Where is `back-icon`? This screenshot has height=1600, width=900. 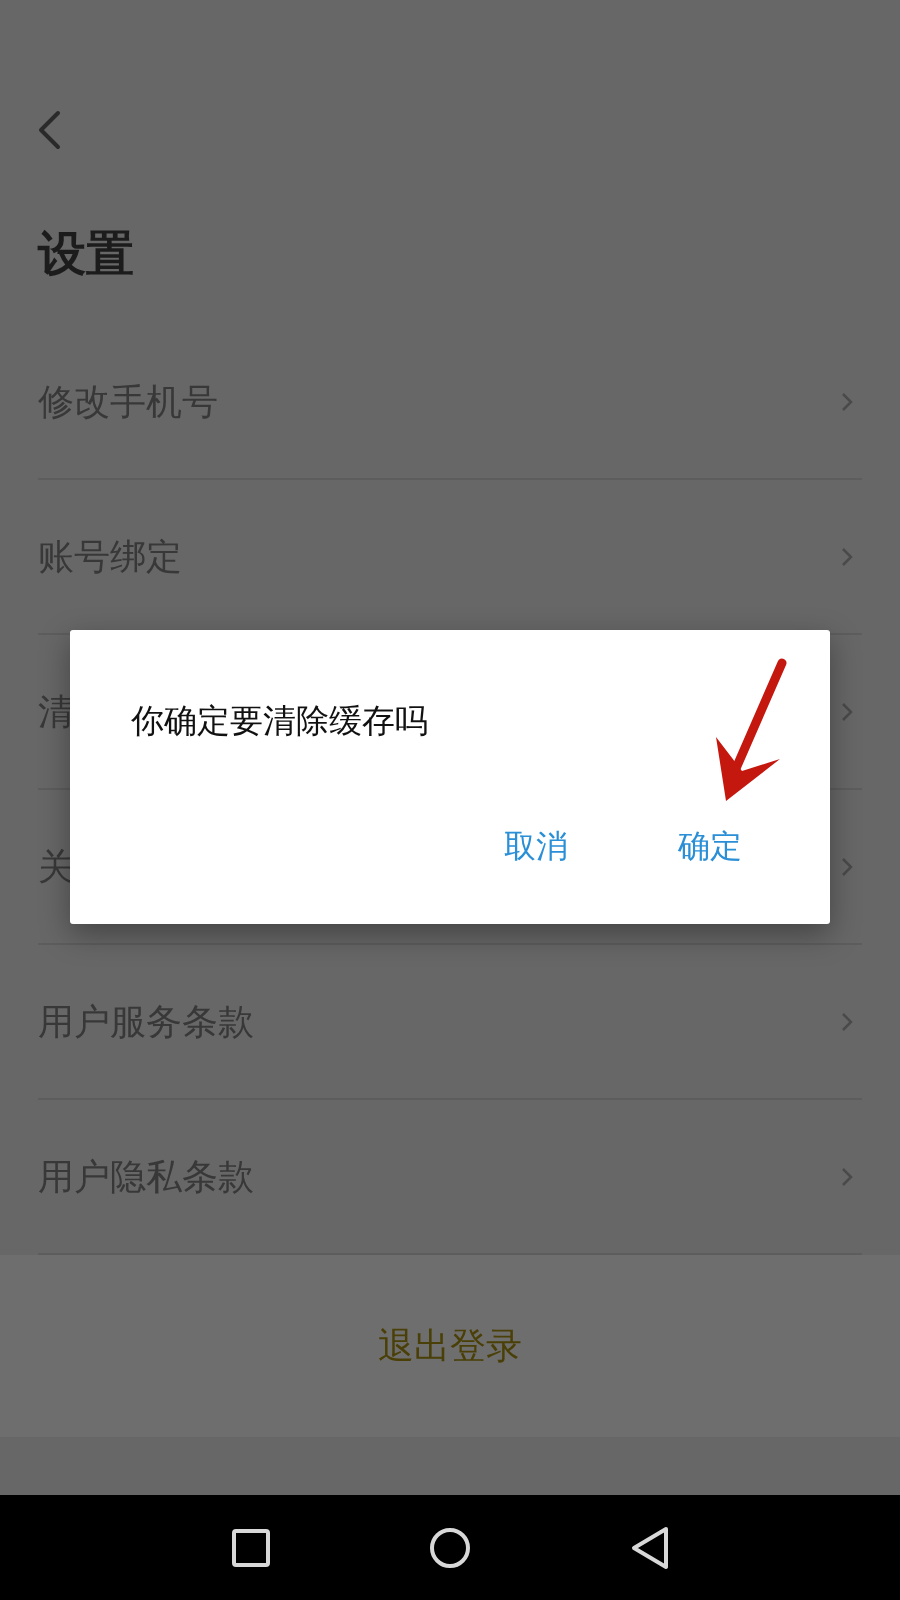
back-icon is located at coordinates (650, 1547).